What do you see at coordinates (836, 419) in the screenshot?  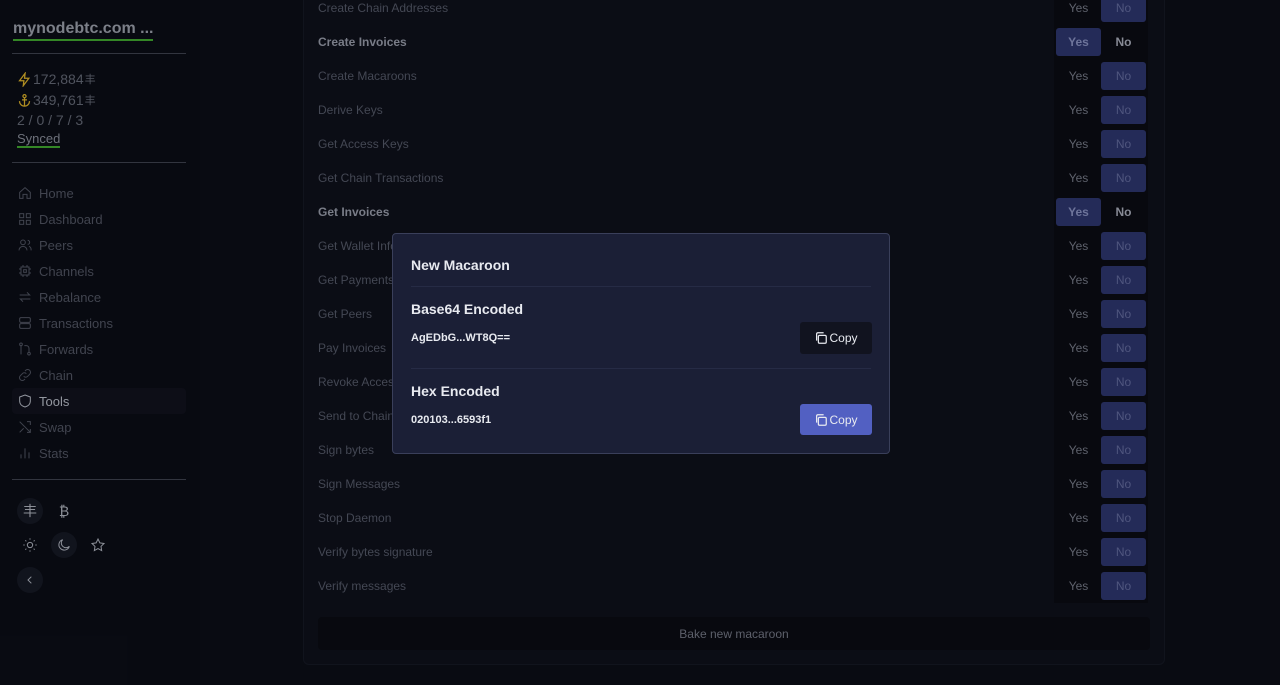 I see `copy-hex-button: Copy` at bounding box center [836, 419].